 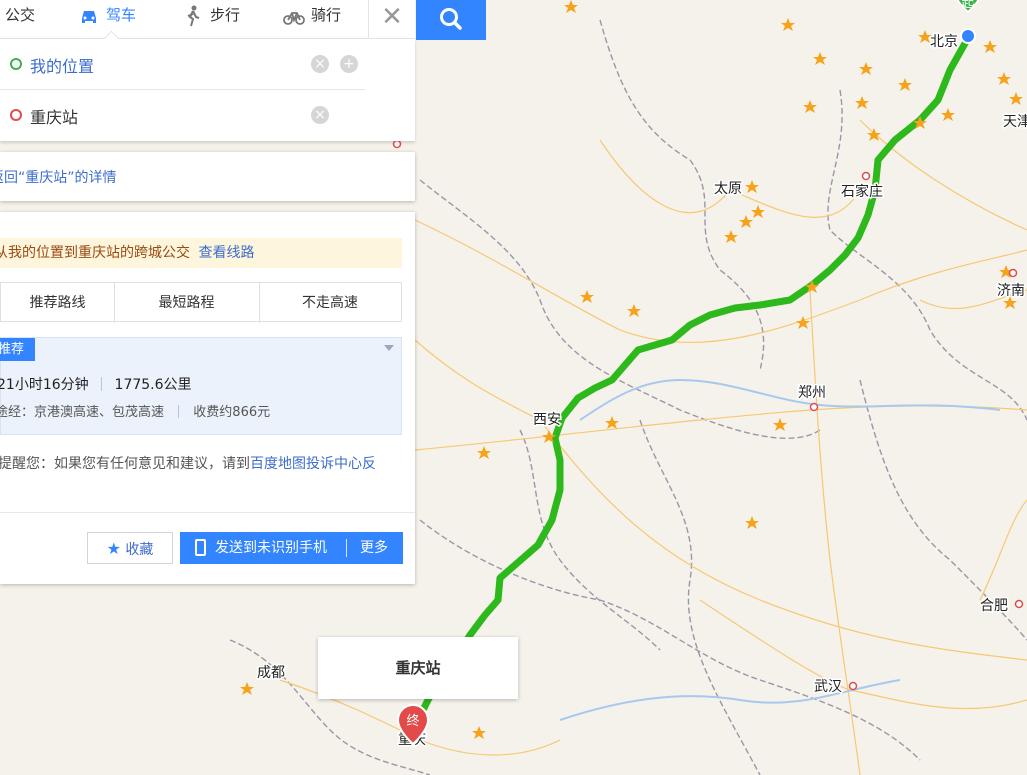 I want to click on search-icon, so click(x=451, y=19).